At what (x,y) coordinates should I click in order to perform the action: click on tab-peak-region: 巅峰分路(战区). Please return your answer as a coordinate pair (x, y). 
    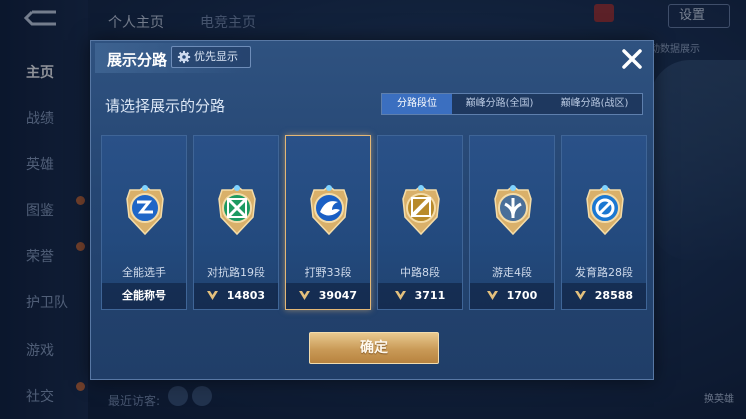
    Looking at the image, I should click on (594, 104).